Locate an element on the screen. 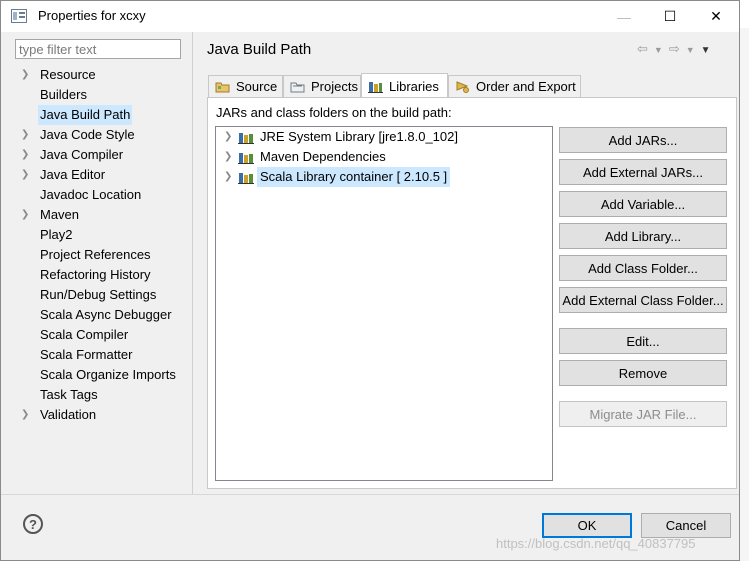 Image resolution: width=749 pixels, height=561 pixels. window-title: Properties for xcxy is located at coordinates (92, 15).